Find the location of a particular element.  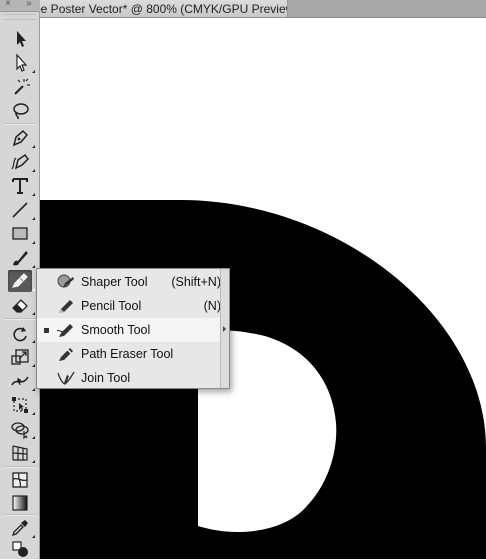

perspective-grid-tool is located at coordinates (21, 453).